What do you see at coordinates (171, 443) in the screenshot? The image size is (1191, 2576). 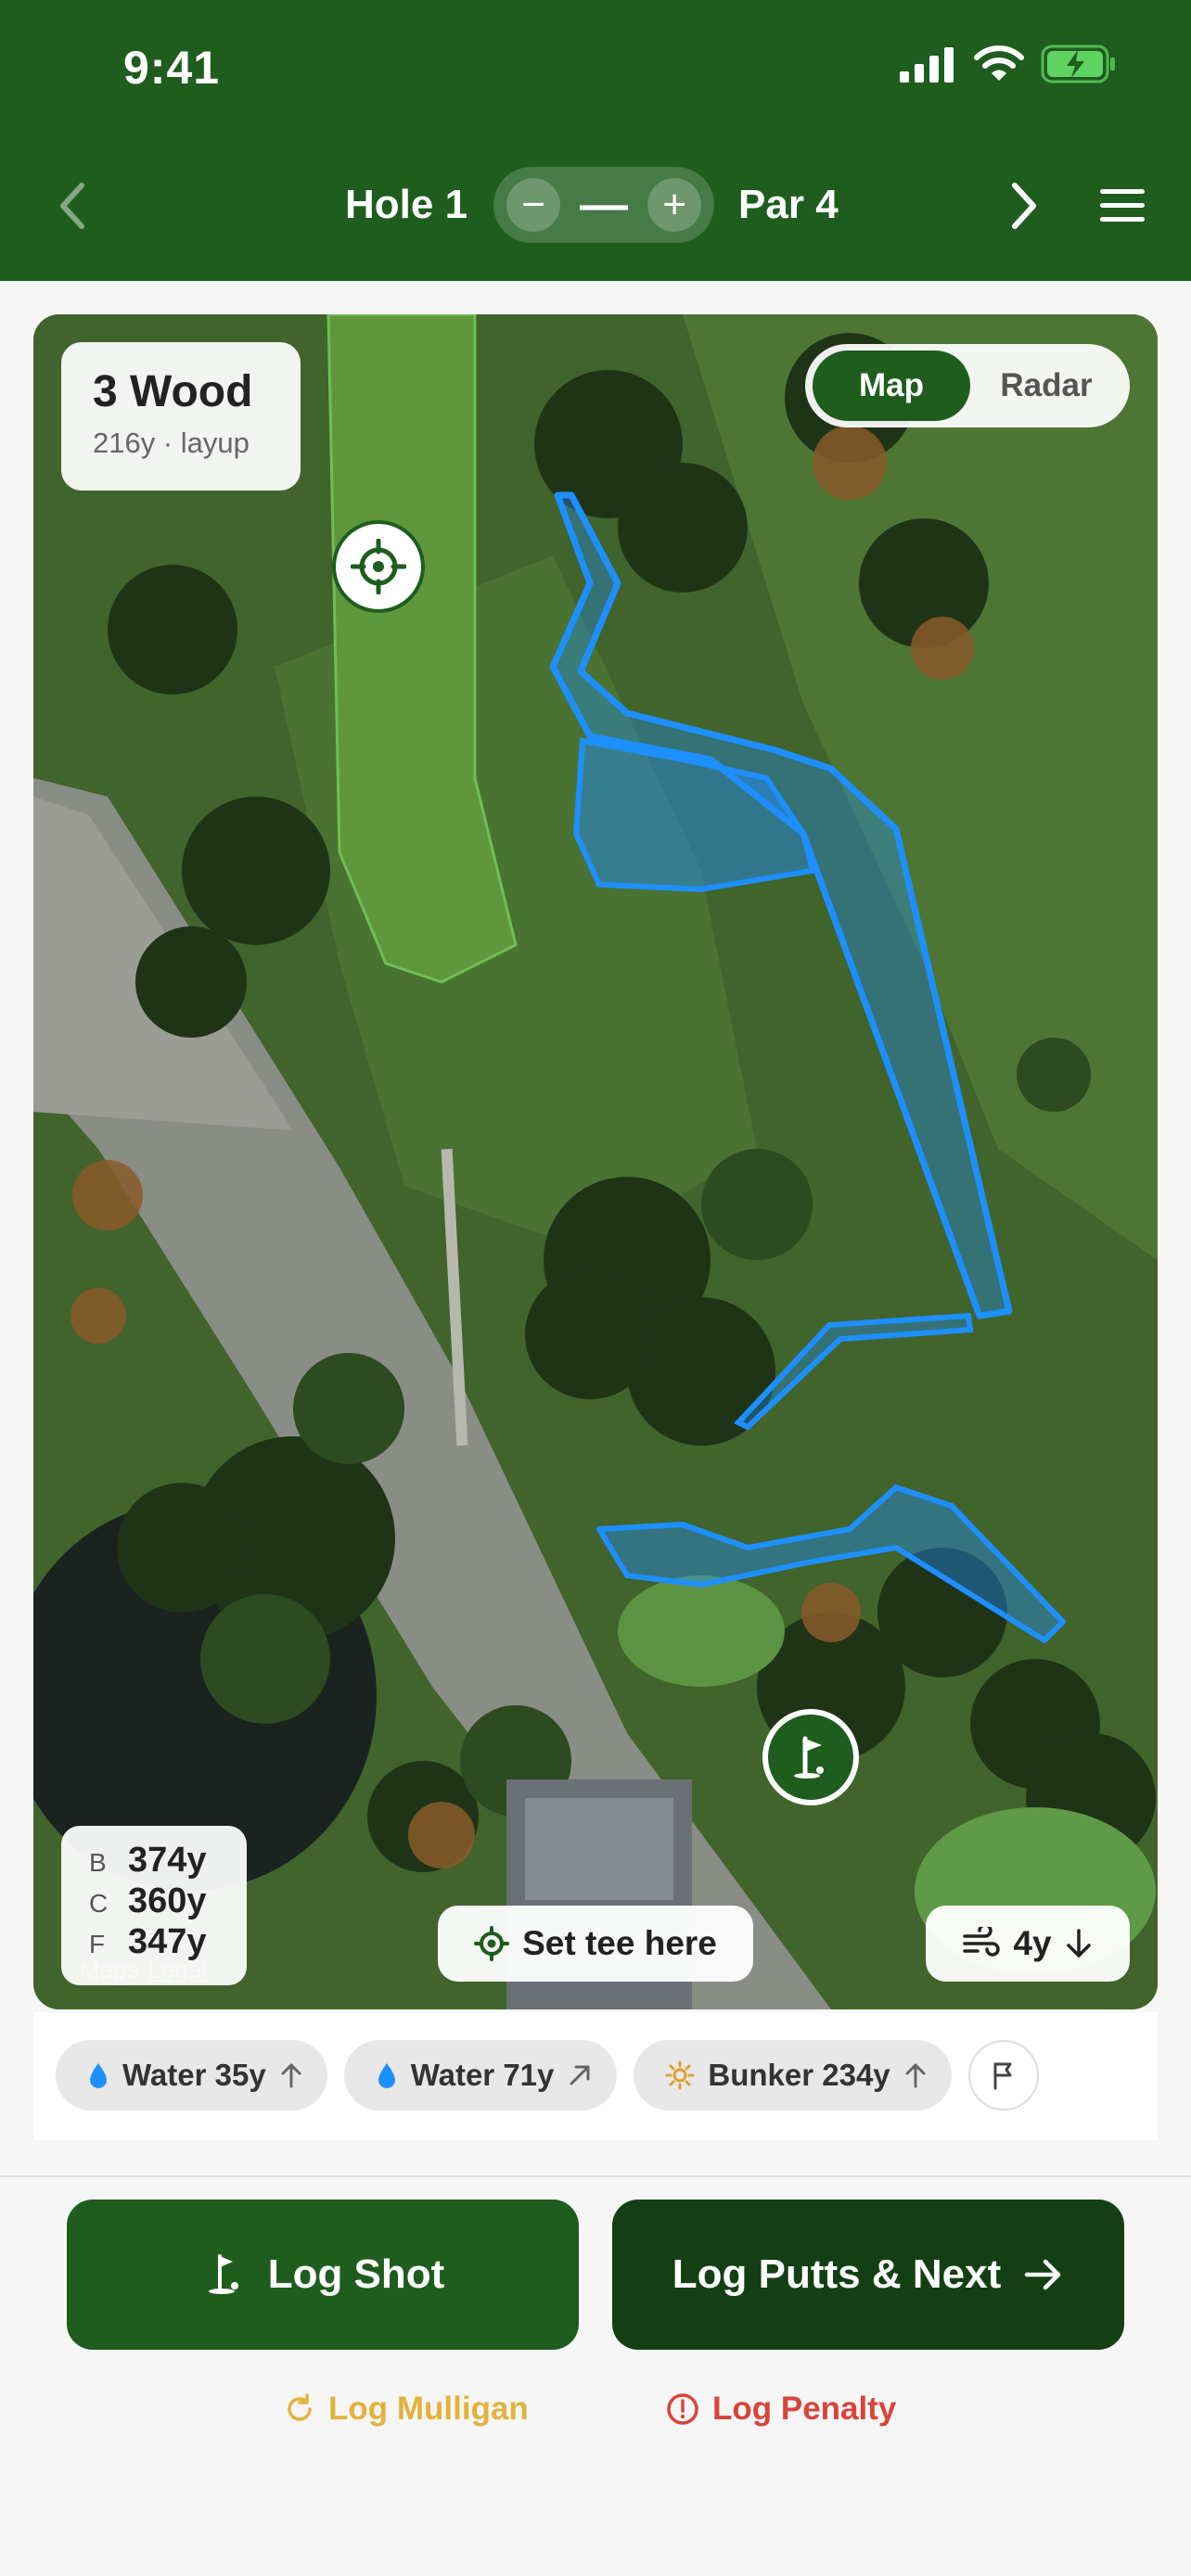 I see `club-detail: 216y · layup` at bounding box center [171, 443].